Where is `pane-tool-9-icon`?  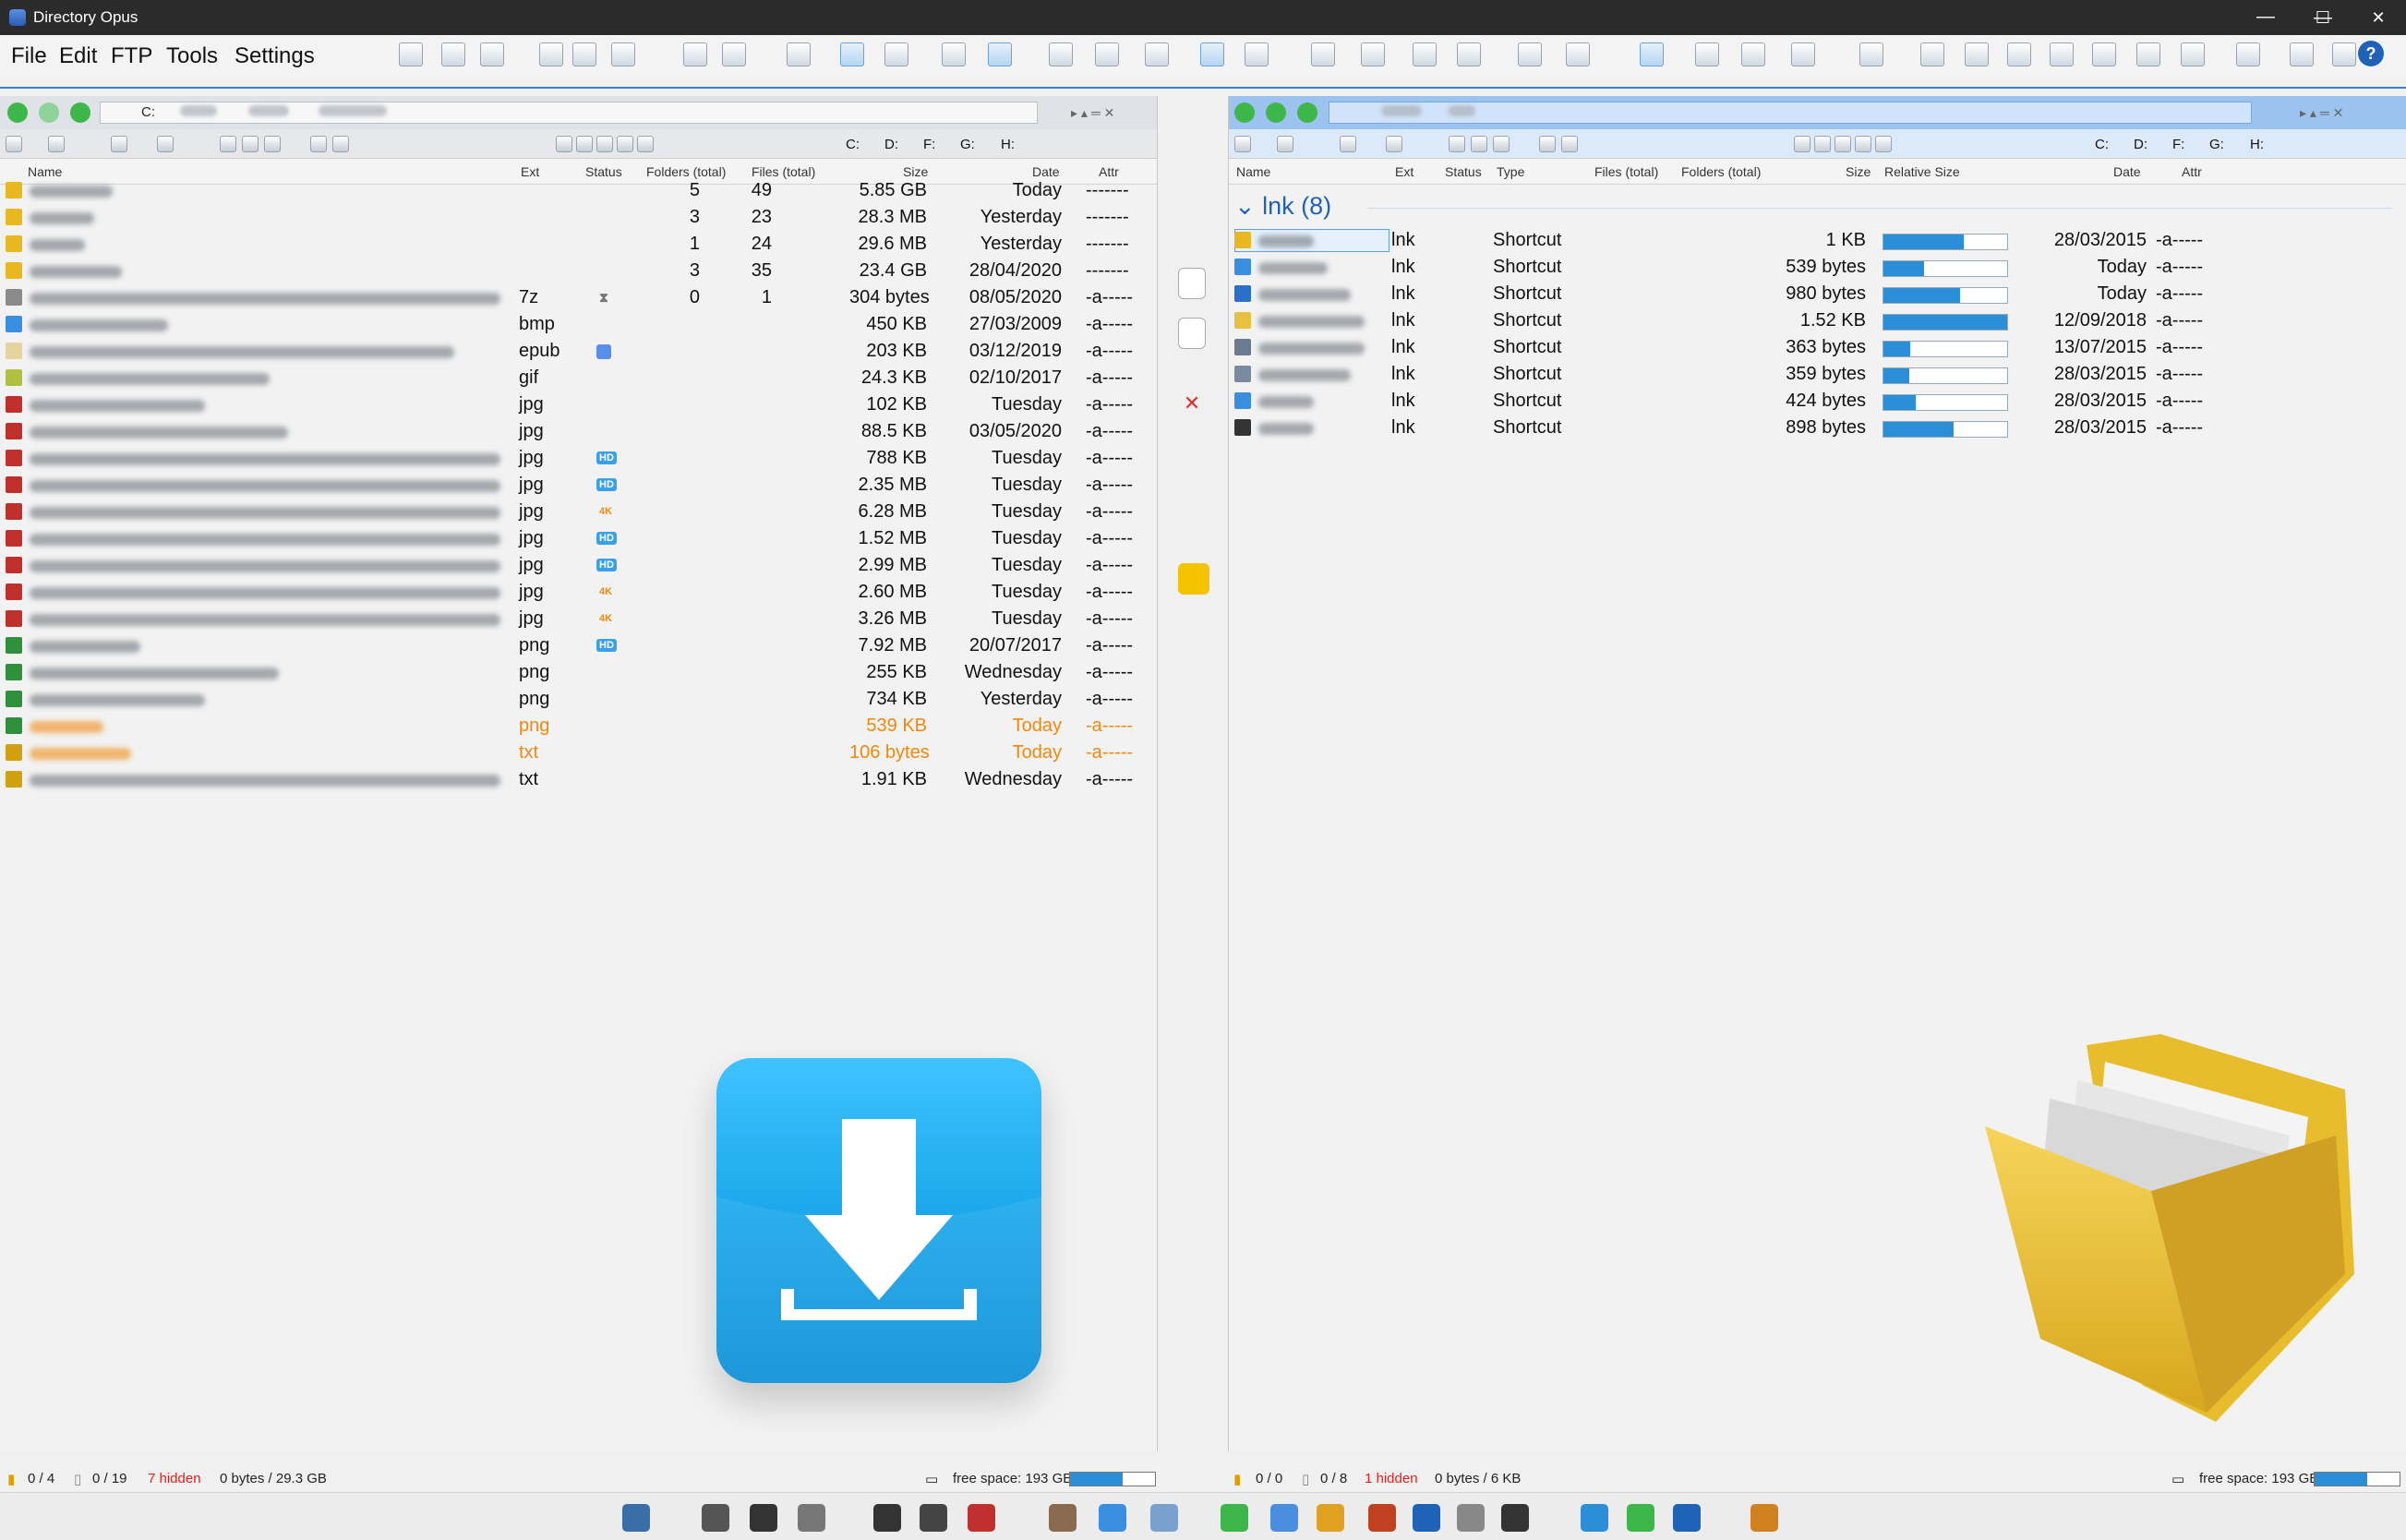 pane-tool-9-icon is located at coordinates (340, 144).